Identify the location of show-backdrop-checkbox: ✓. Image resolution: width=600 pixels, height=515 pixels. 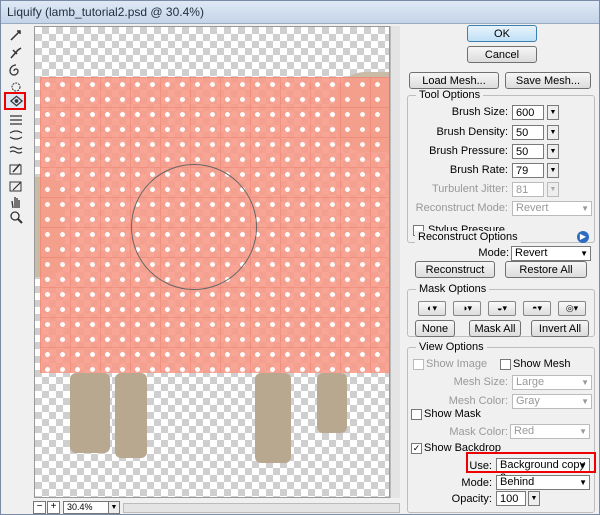
(416, 448).